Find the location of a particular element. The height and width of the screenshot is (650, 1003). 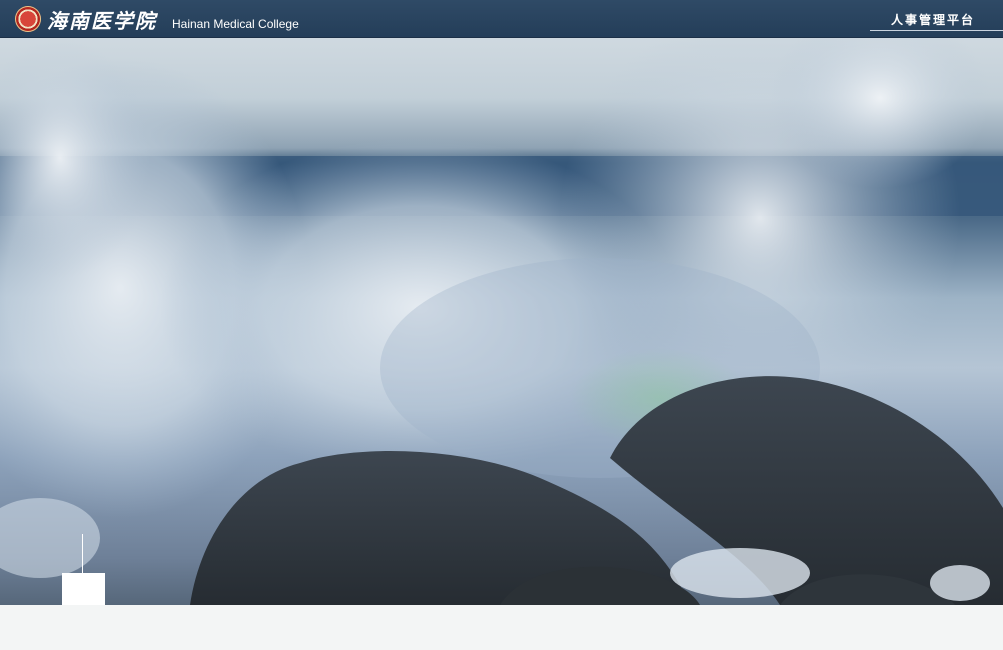

platform-title-text: 人事管理平台 is located at coordinates (933, 20).